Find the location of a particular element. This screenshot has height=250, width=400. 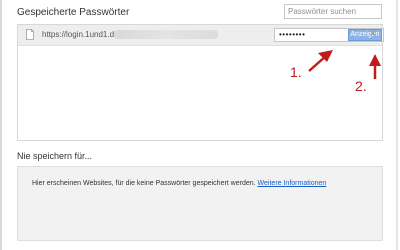

document-icon is located at coordinates (30, 34).